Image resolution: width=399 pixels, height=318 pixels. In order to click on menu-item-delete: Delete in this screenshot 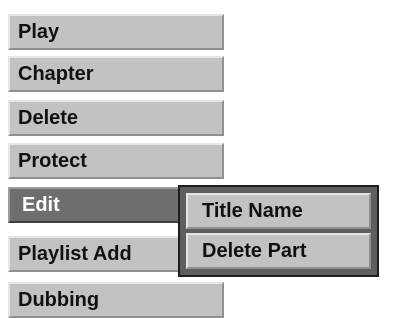, I will do `click(116, 118)`.